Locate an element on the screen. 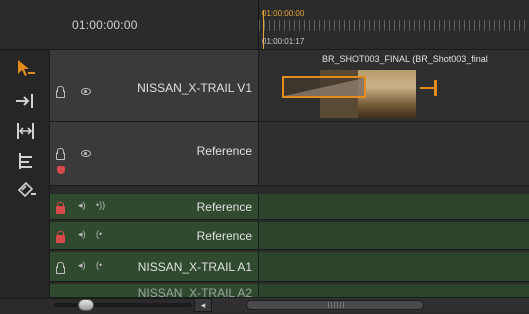  zoom-slider-knob is located at coordinates (86, 305).